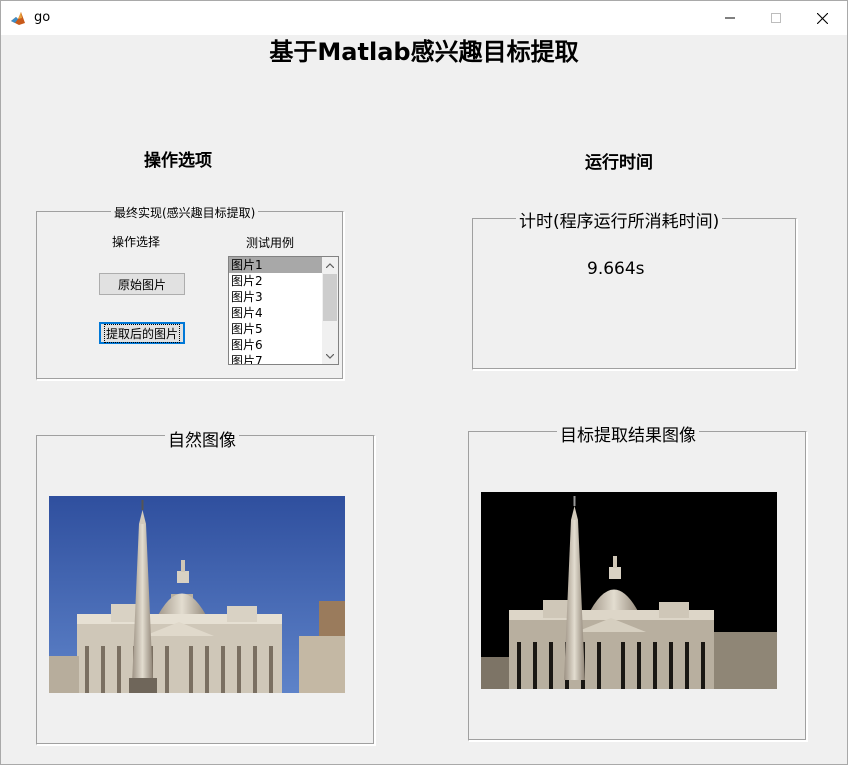  I want to click on timer-panel-legend: 计时(程序运行所消耗时间), so click(619, 219).